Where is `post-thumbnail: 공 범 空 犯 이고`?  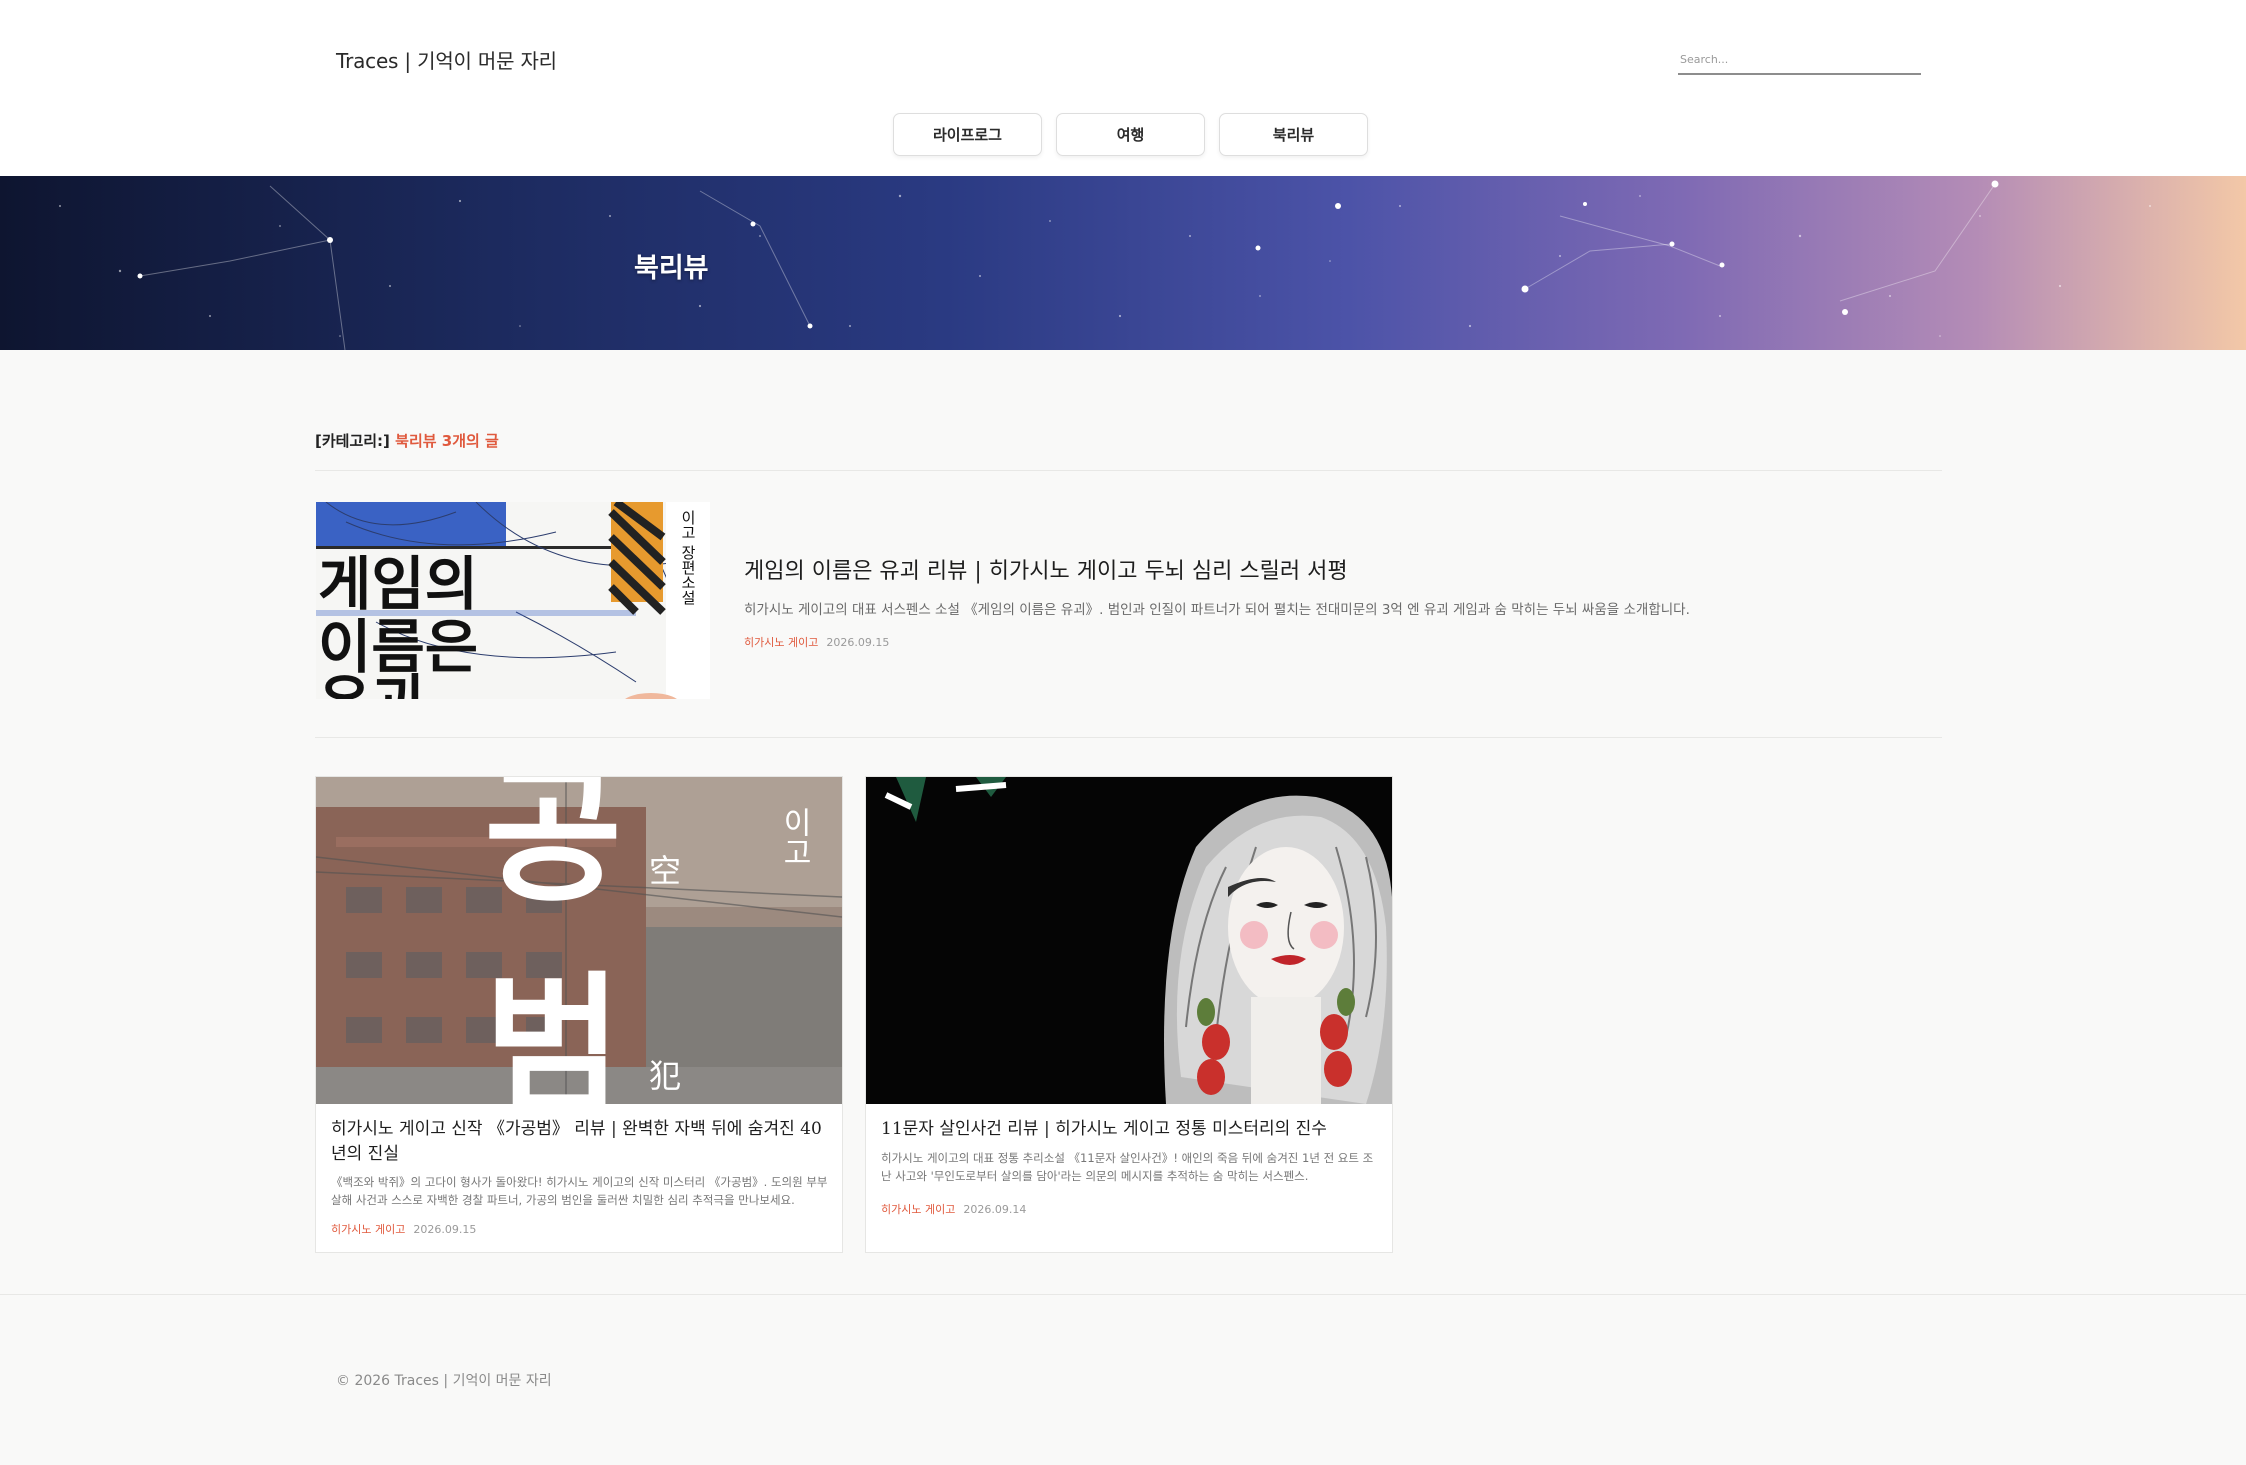
post-thumbnail: 공 범 空 犯 이고 is located at coordinates (579, 940).